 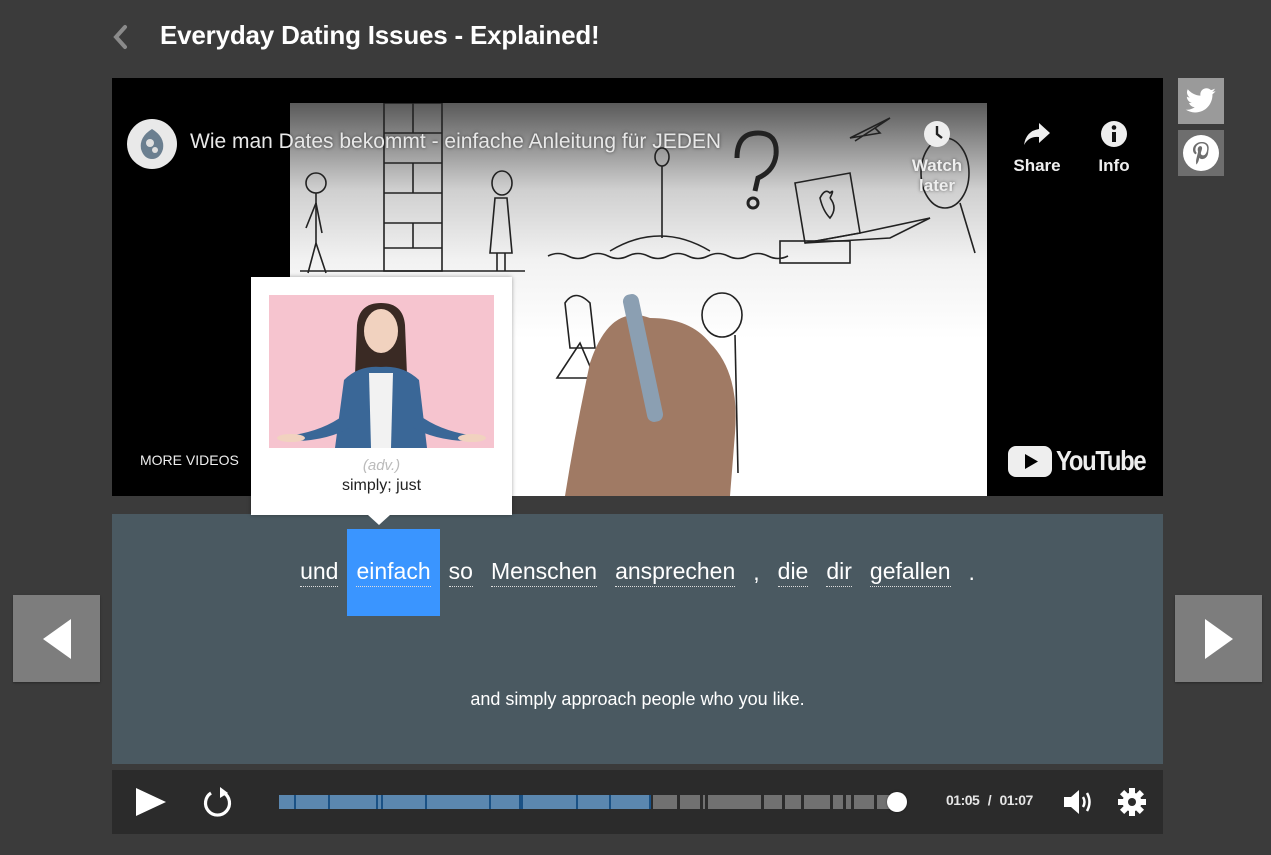 I want to click on speaker-volume-icon, so click(x=1077, y=802).